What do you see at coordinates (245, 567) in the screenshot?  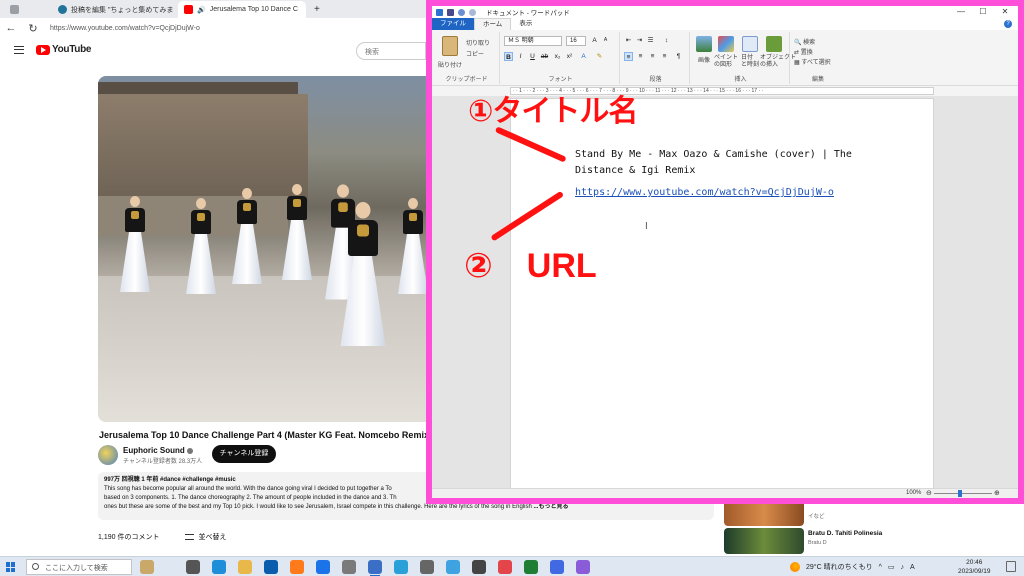 I see `explorer-icon` at bounding box center [245, 567].